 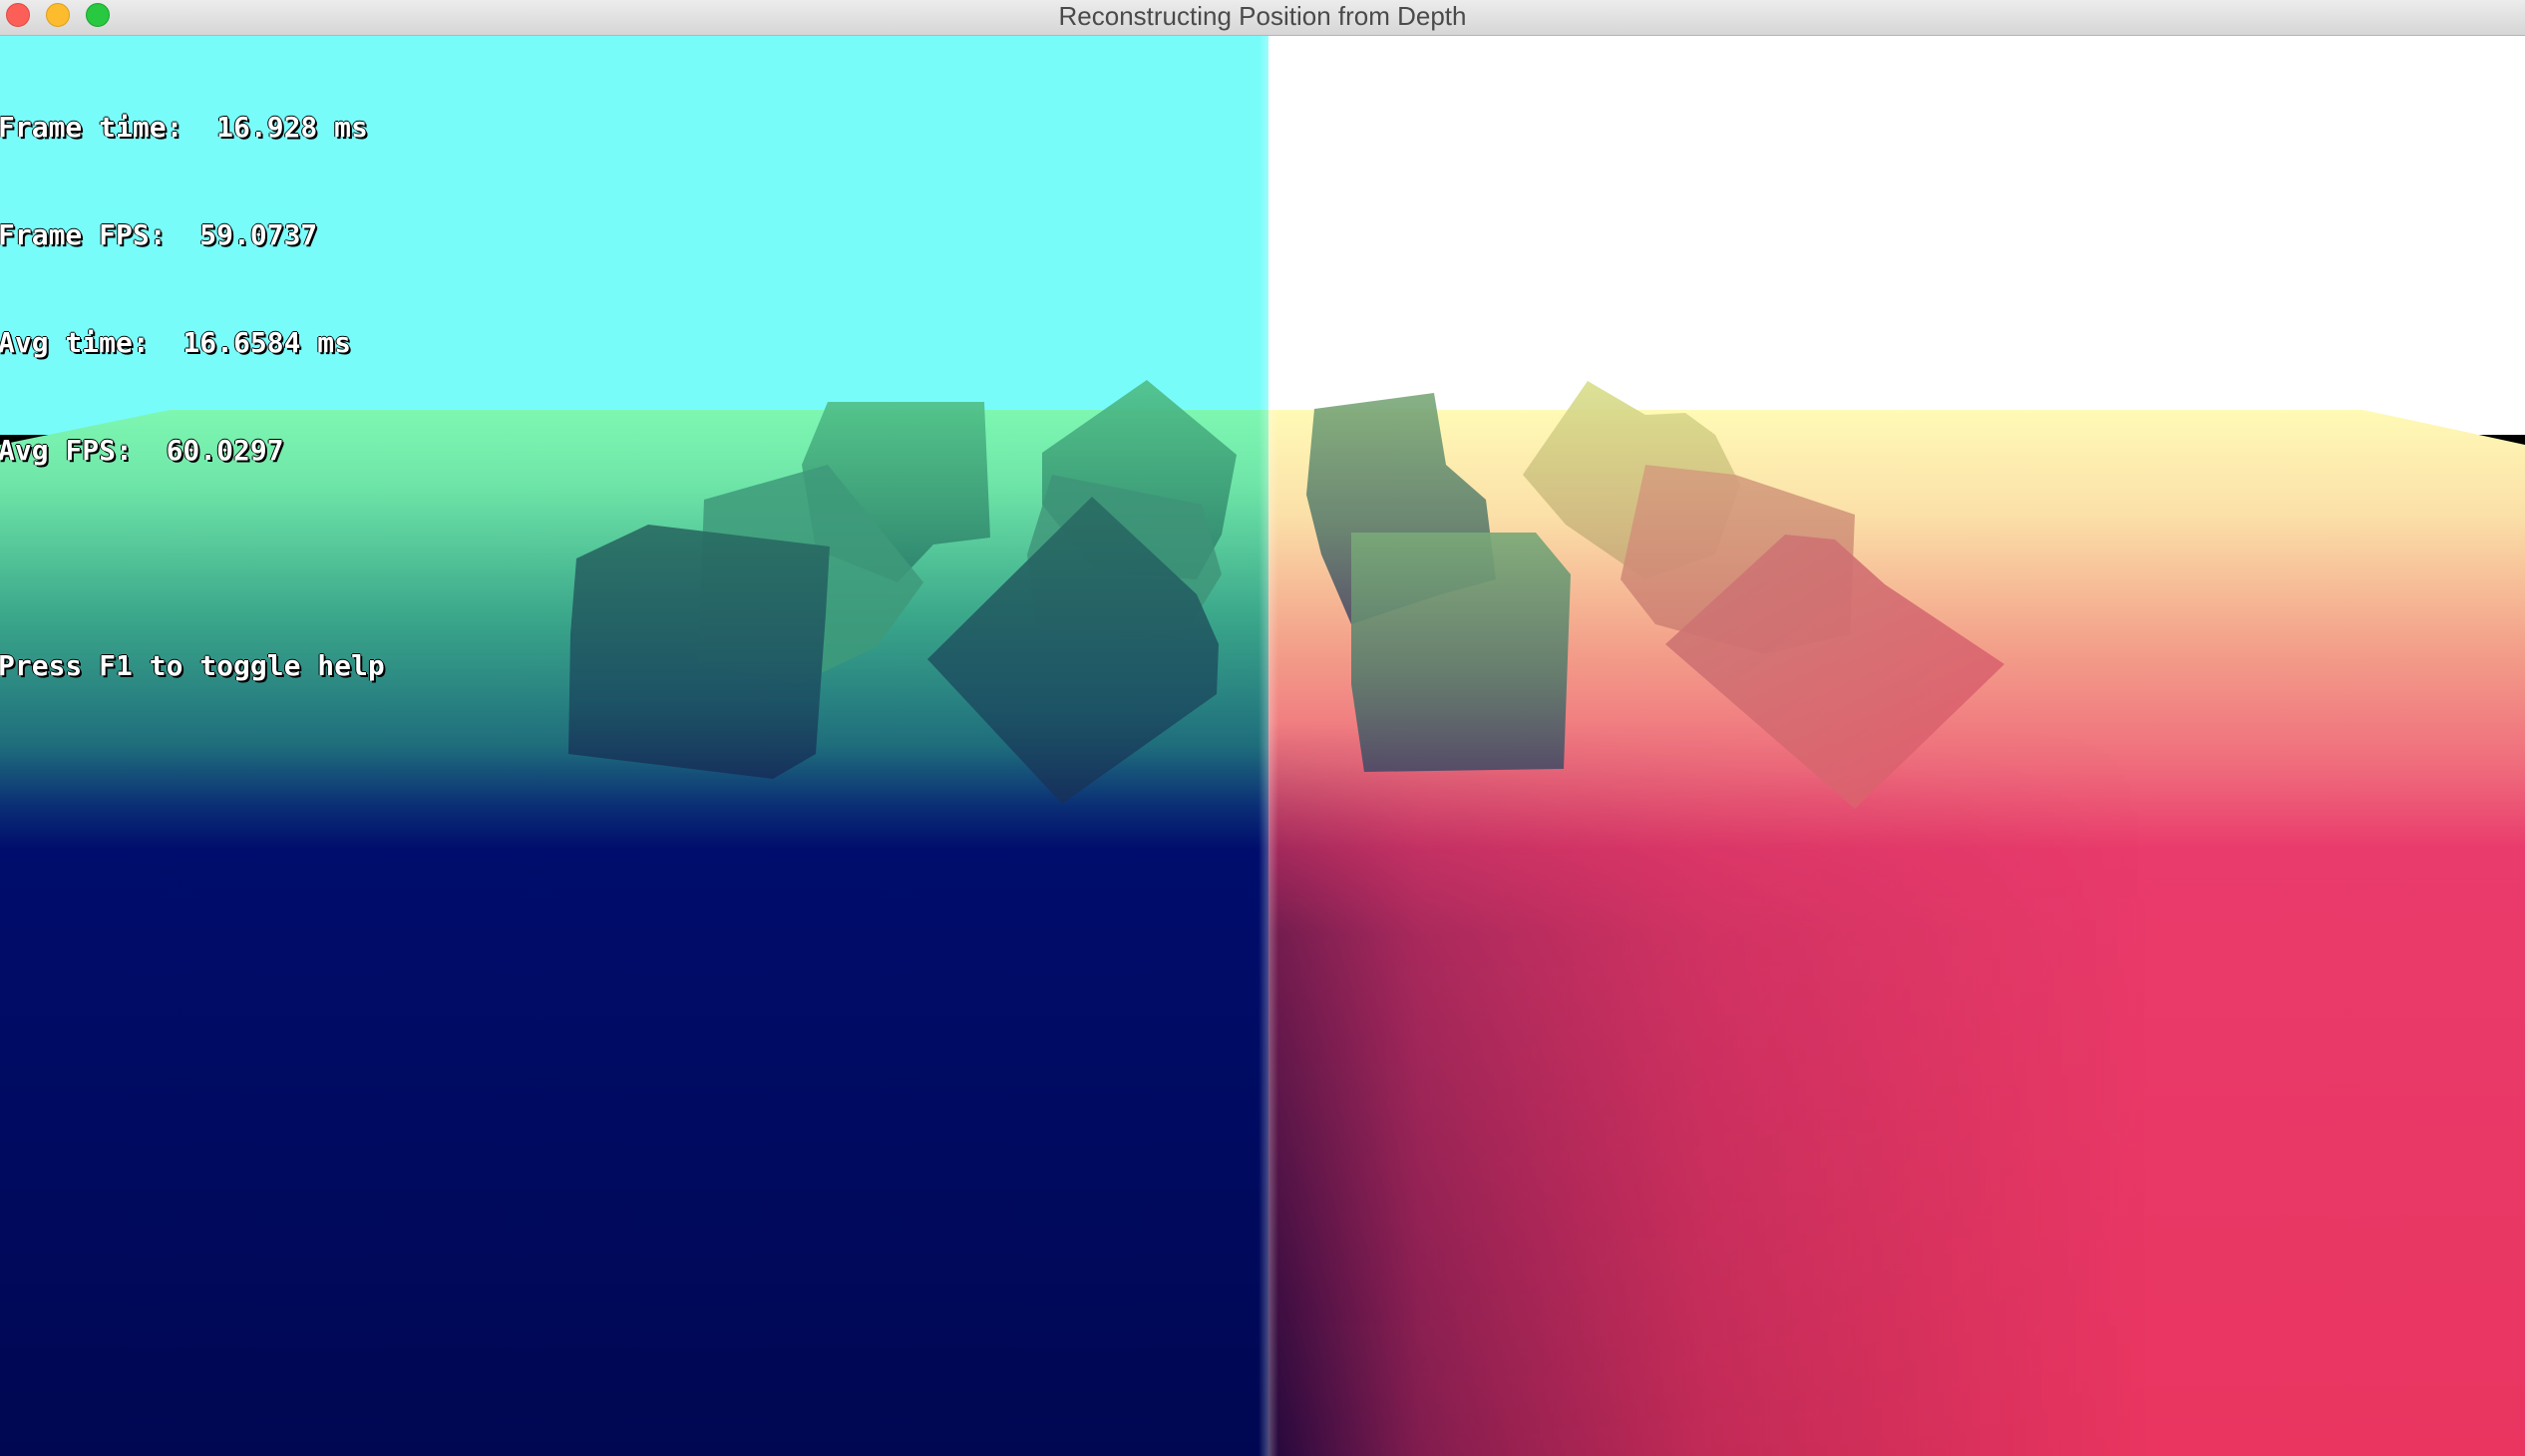 I want to click on help-hint: Press F1 to toggle help, so click(x=192, y=665).